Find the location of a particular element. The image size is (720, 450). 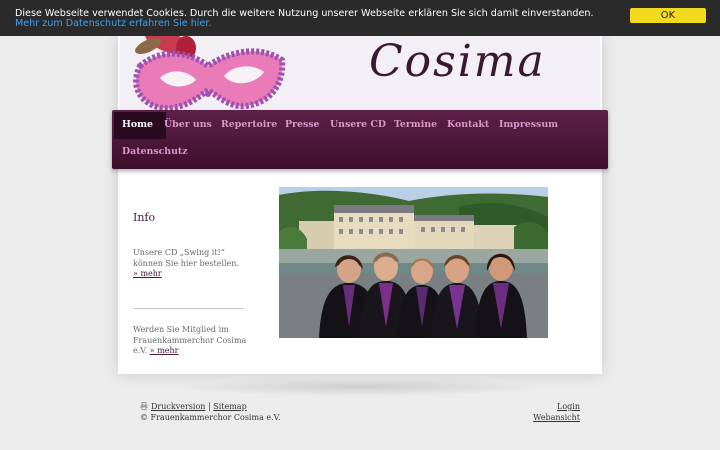

sidebar-divider is located at coordinates (188, 308).